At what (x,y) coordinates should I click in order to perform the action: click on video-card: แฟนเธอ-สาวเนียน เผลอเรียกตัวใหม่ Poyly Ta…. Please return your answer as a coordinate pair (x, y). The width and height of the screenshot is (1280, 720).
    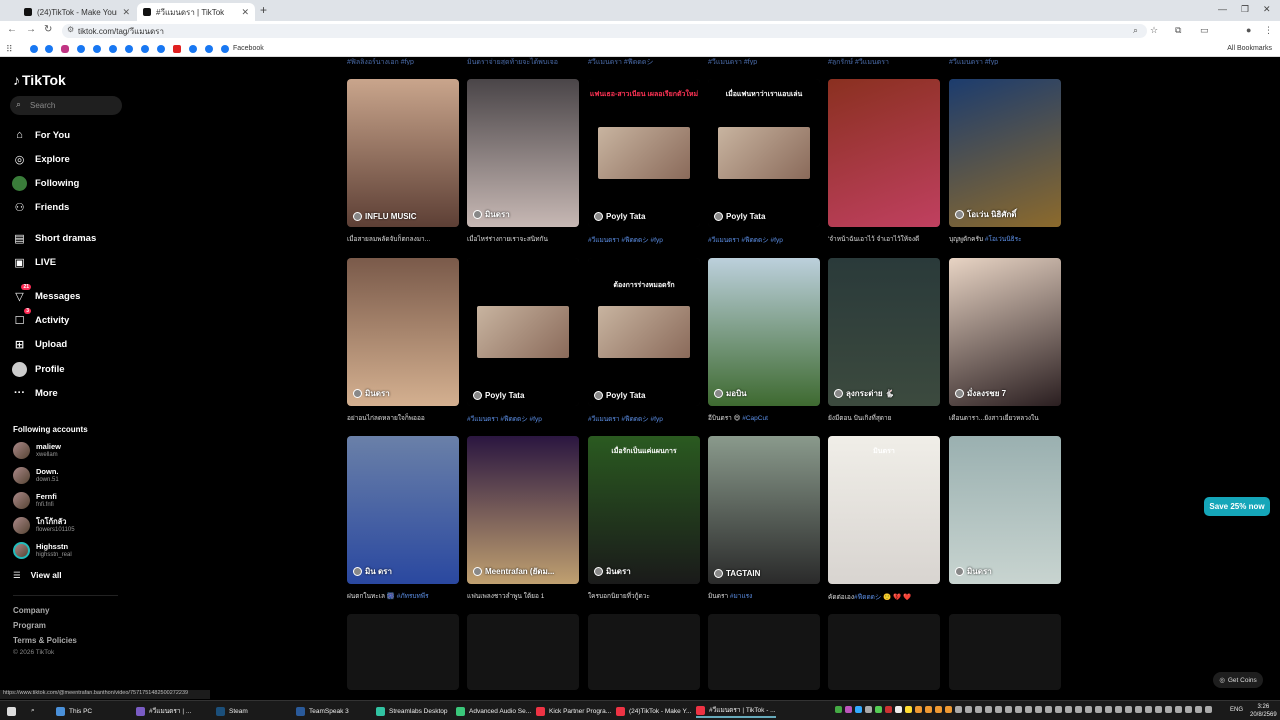
    Looking at the image, I should click on (644, 153).